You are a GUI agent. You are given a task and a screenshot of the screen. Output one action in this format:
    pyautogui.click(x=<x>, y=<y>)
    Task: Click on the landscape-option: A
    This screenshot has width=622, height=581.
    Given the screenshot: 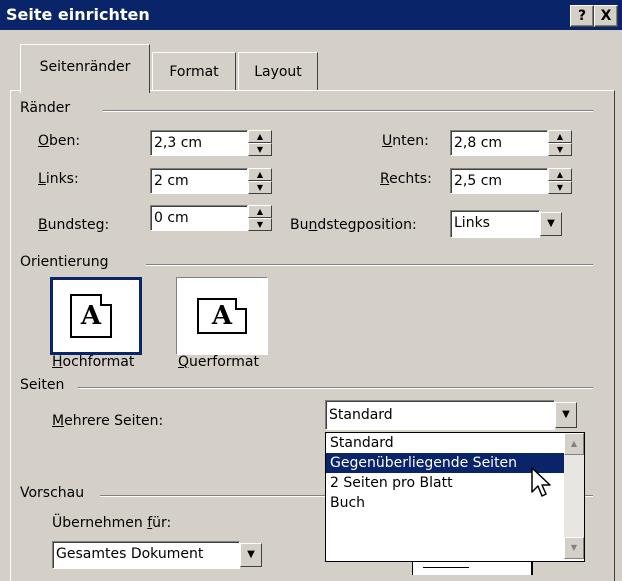 What is the action you would take?
    pyautogui.click(x=222, y=316)
    